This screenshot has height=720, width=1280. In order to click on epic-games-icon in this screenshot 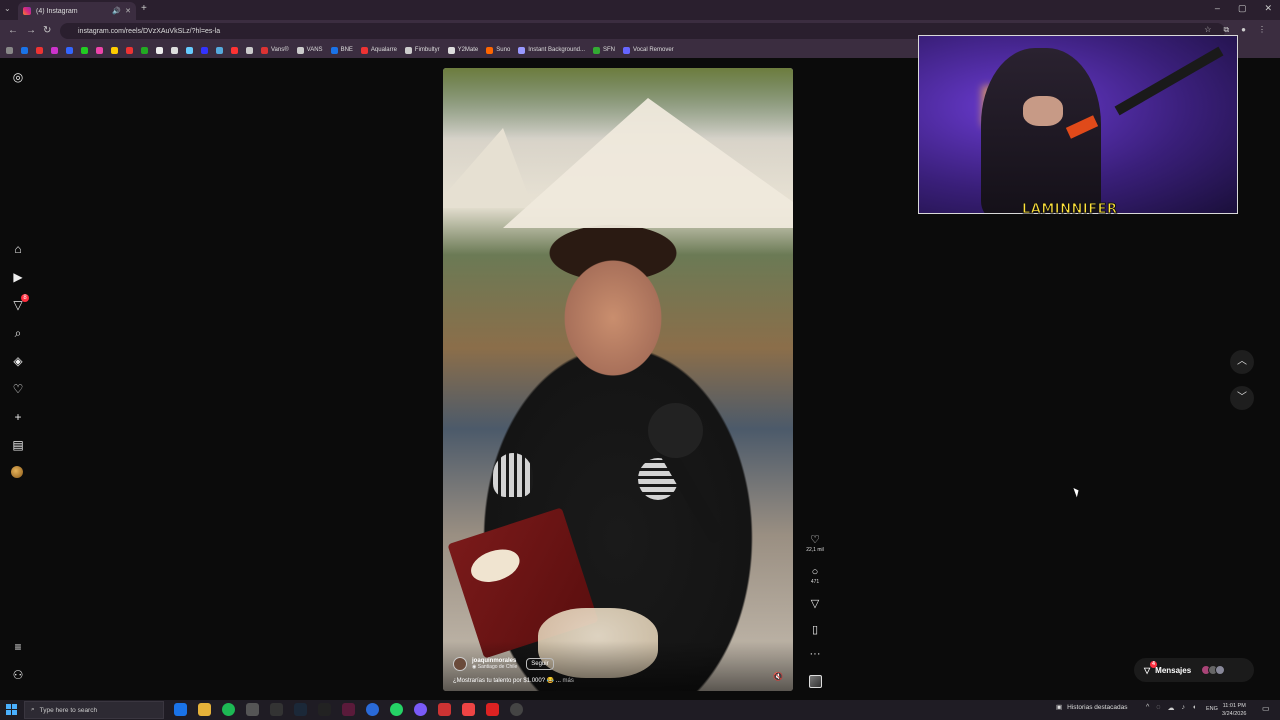, I will do `click(276, 709)`.